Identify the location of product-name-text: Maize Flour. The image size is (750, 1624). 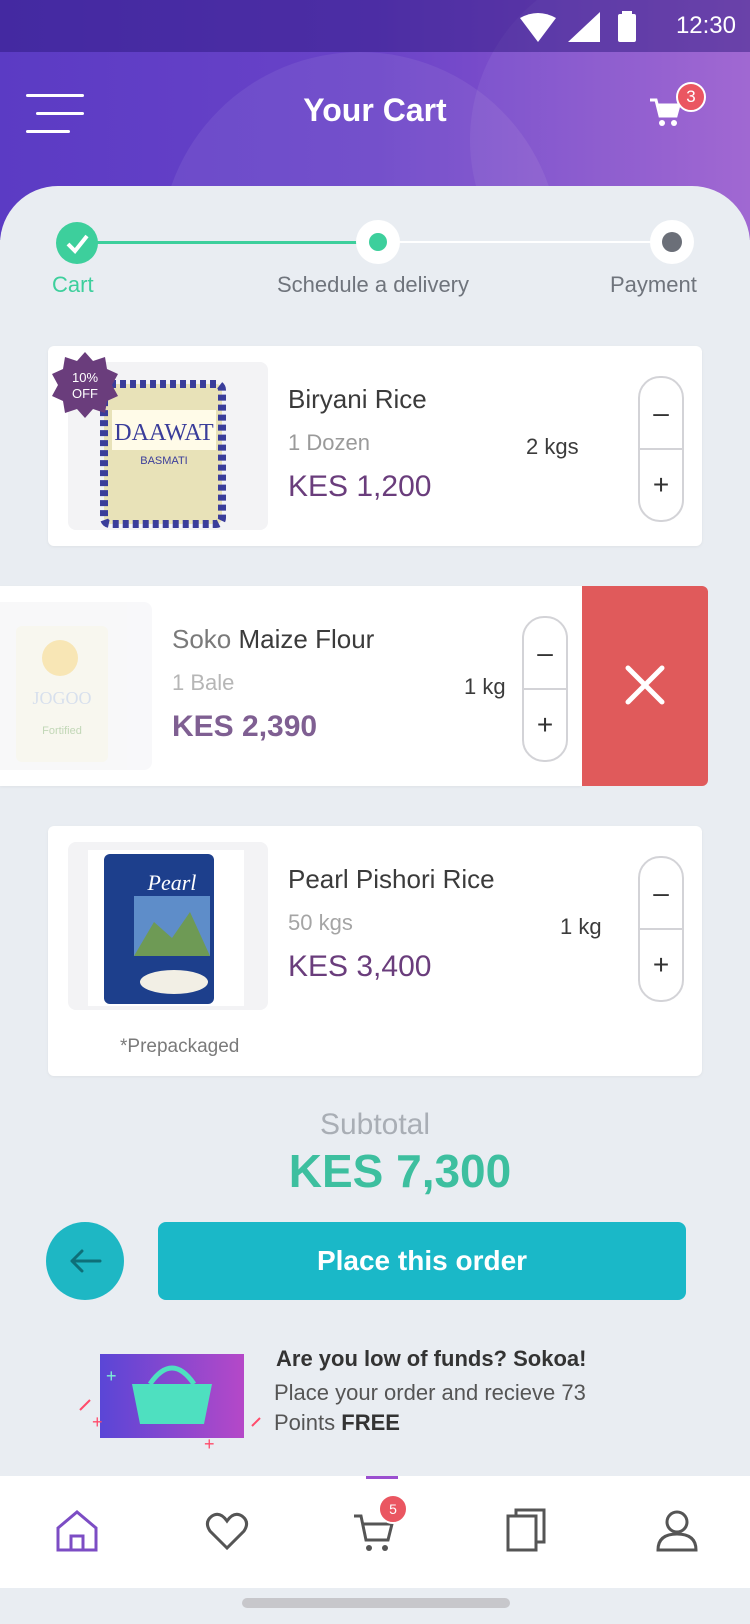
(306, 639).